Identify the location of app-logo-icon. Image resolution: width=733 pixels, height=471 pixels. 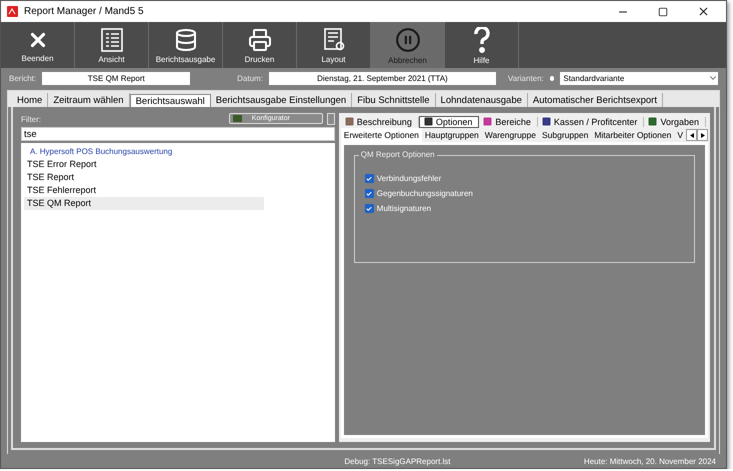
(12, 11).